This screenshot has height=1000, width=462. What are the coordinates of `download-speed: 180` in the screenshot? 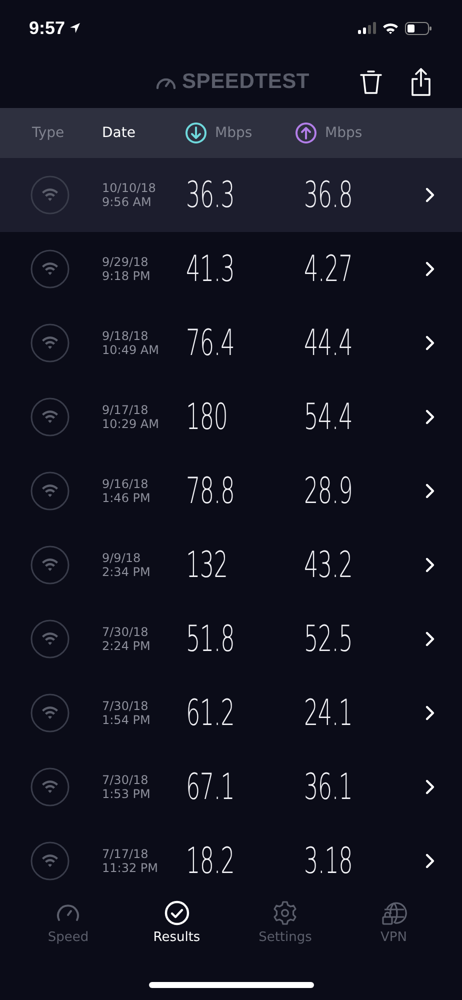 It's located at (207, 417).